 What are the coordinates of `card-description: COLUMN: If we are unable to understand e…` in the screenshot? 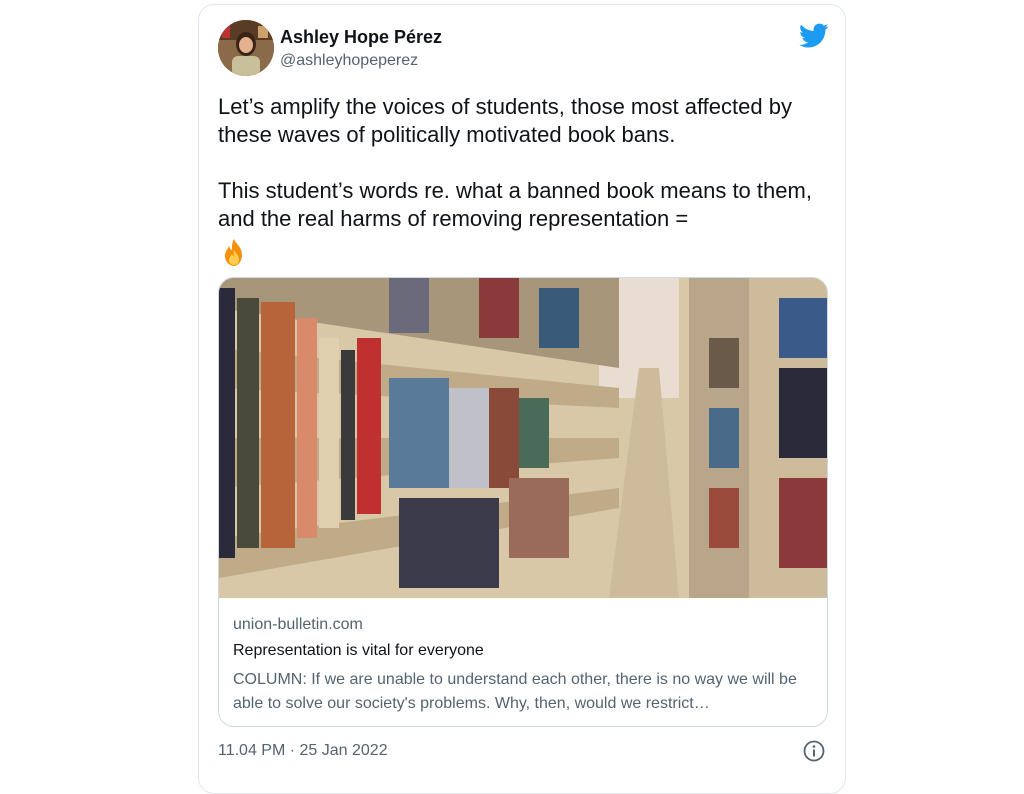 It's located at (515, 691).